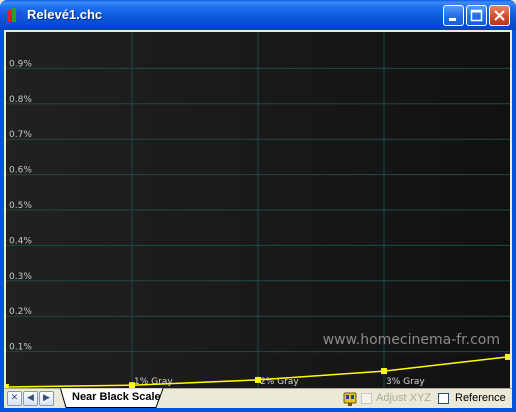 This screenshot has width=516, height=412. Describe the element at coordinates (453, 15) in the screenshot. I see `minimize-button` at that location.